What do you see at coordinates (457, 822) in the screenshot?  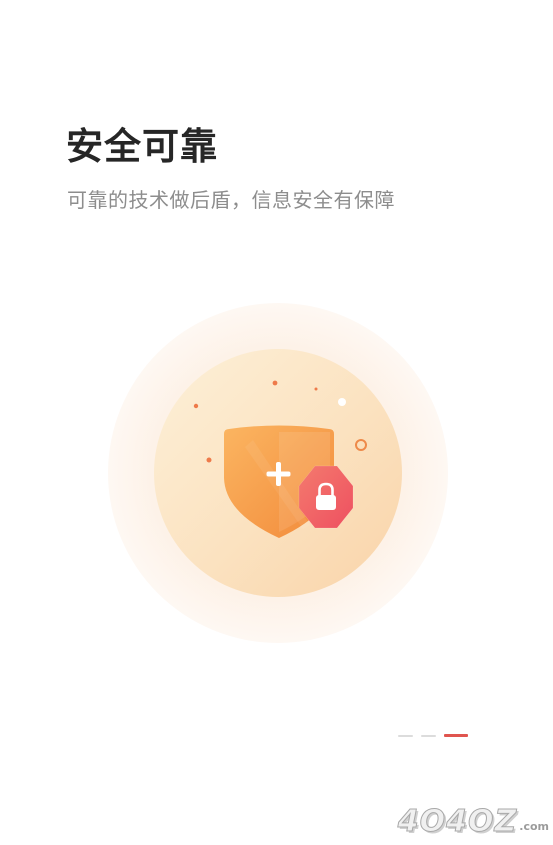 I see `watermark-brand: 4O4OZ` at bounding box center [457, 822].